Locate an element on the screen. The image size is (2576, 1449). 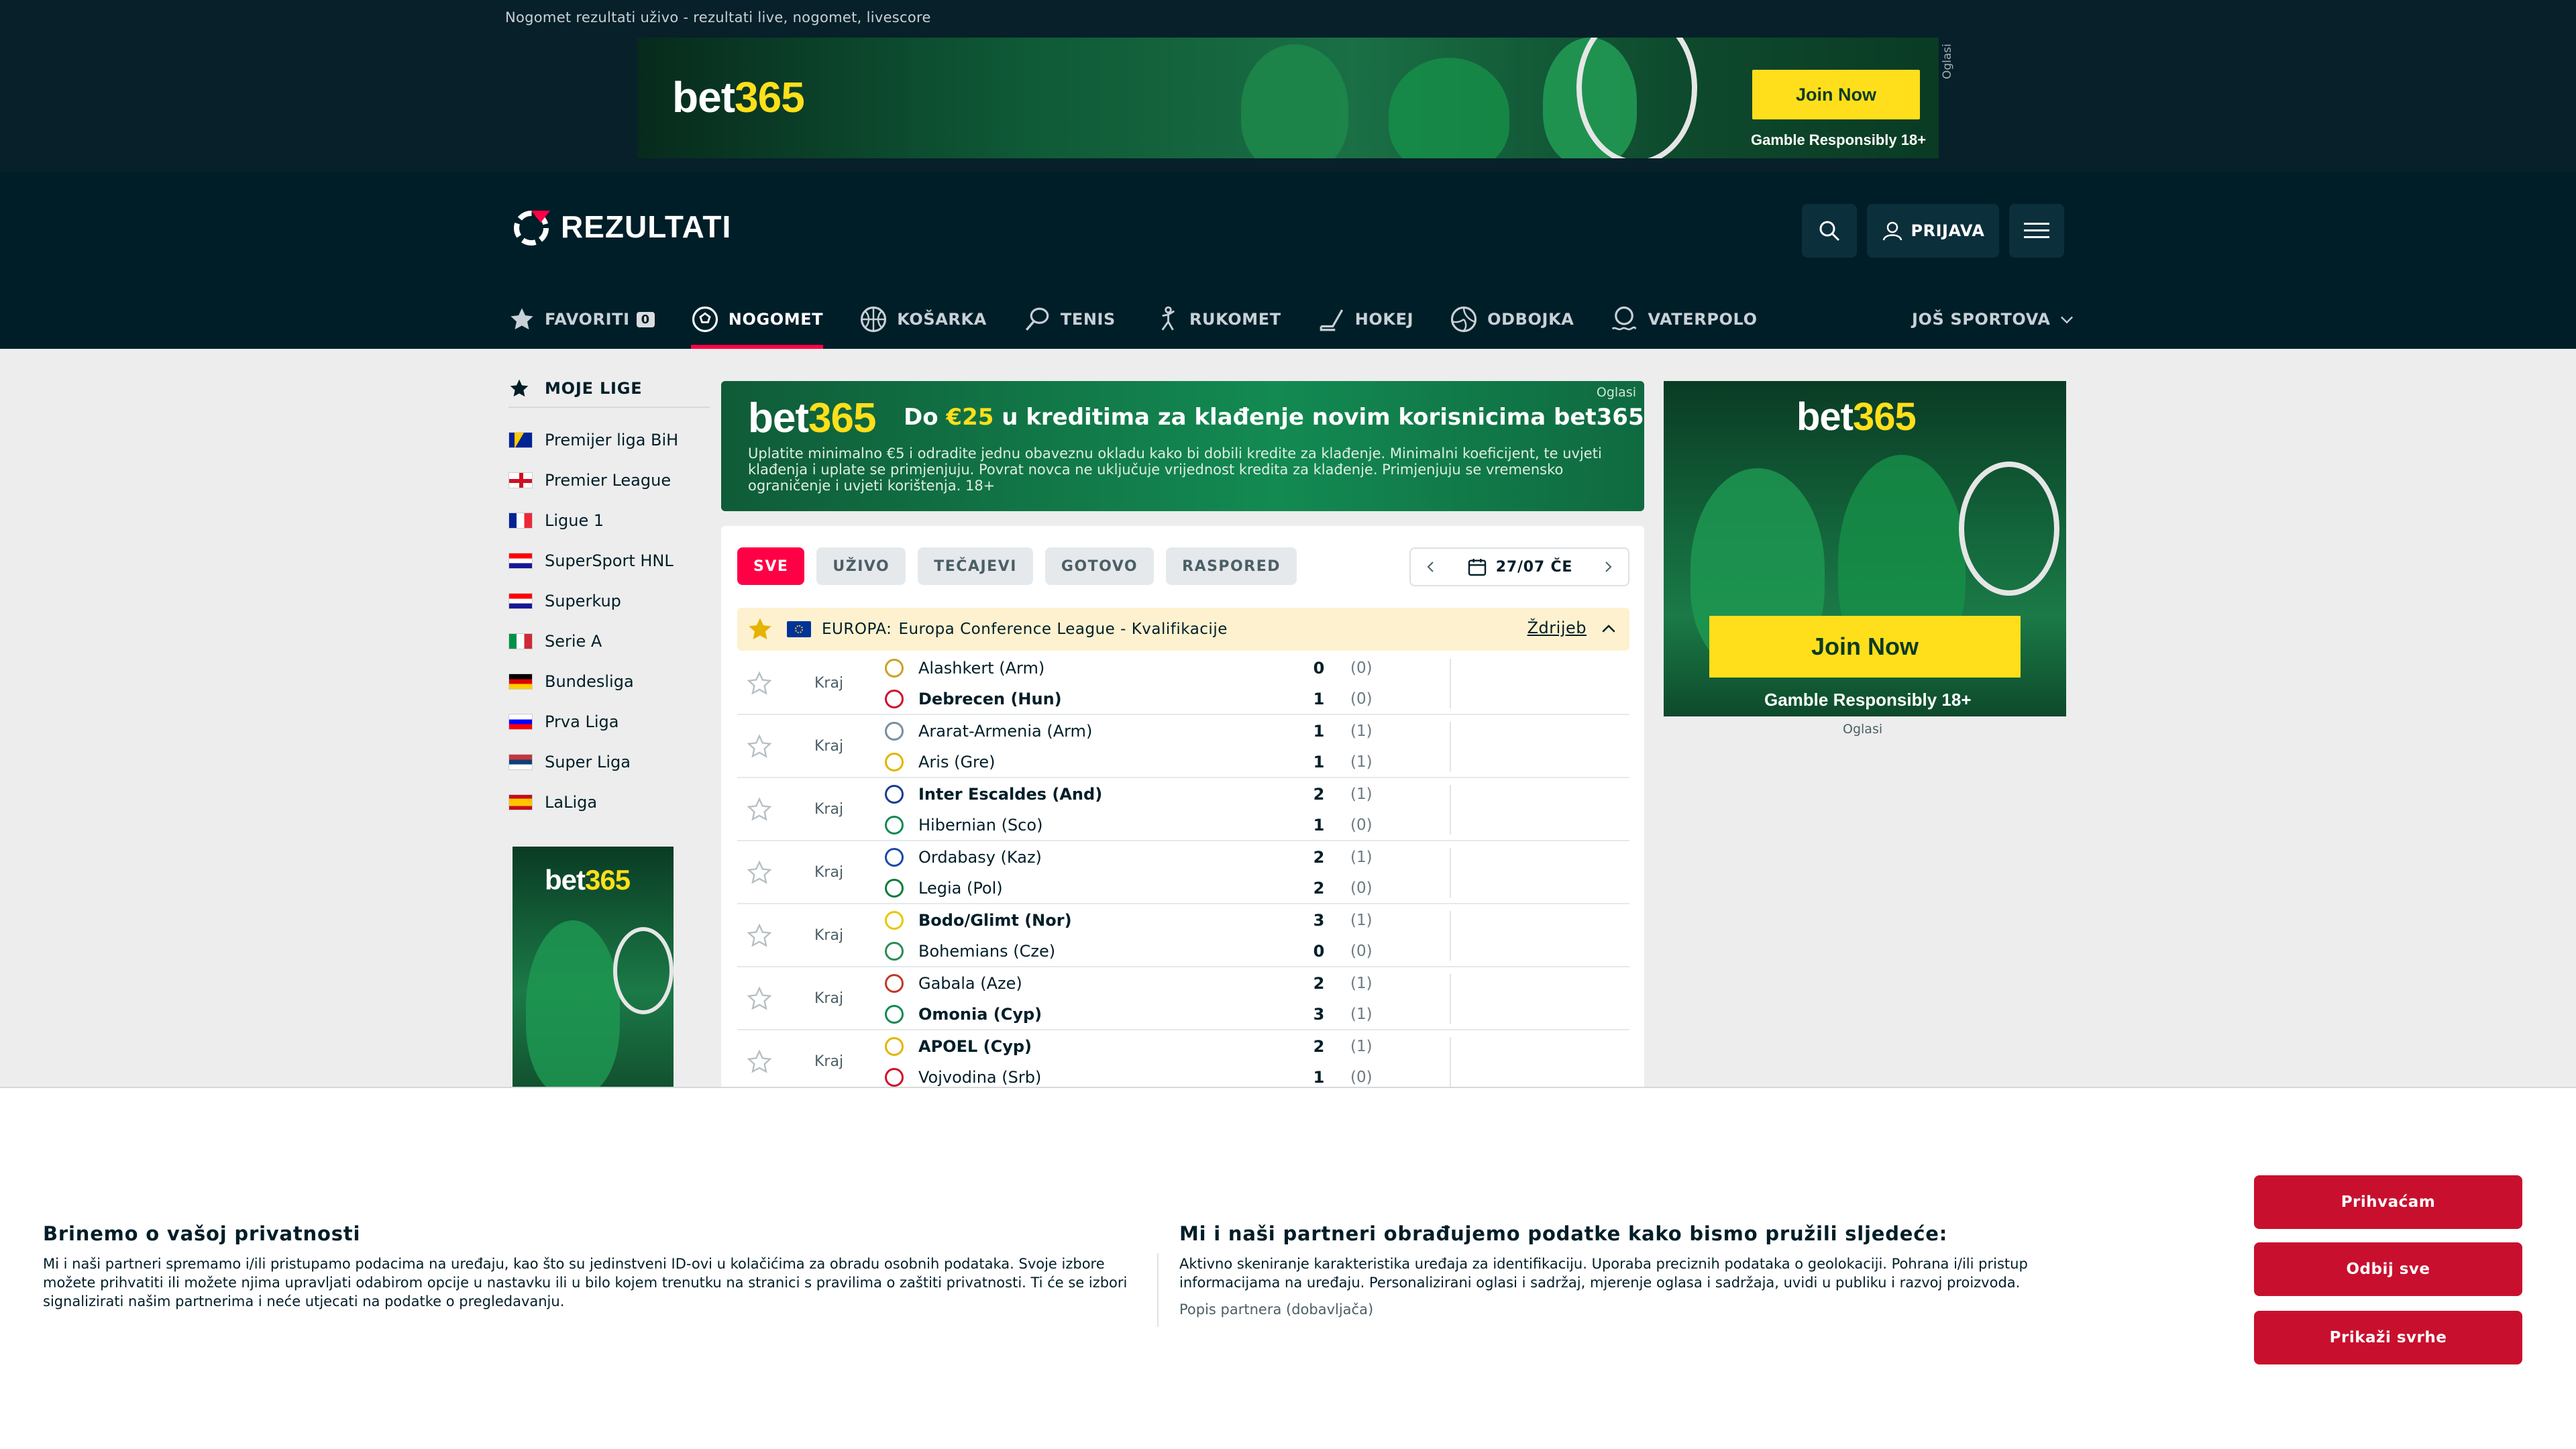
sidebar-league: Serie A is located at coordinates (609, 641).